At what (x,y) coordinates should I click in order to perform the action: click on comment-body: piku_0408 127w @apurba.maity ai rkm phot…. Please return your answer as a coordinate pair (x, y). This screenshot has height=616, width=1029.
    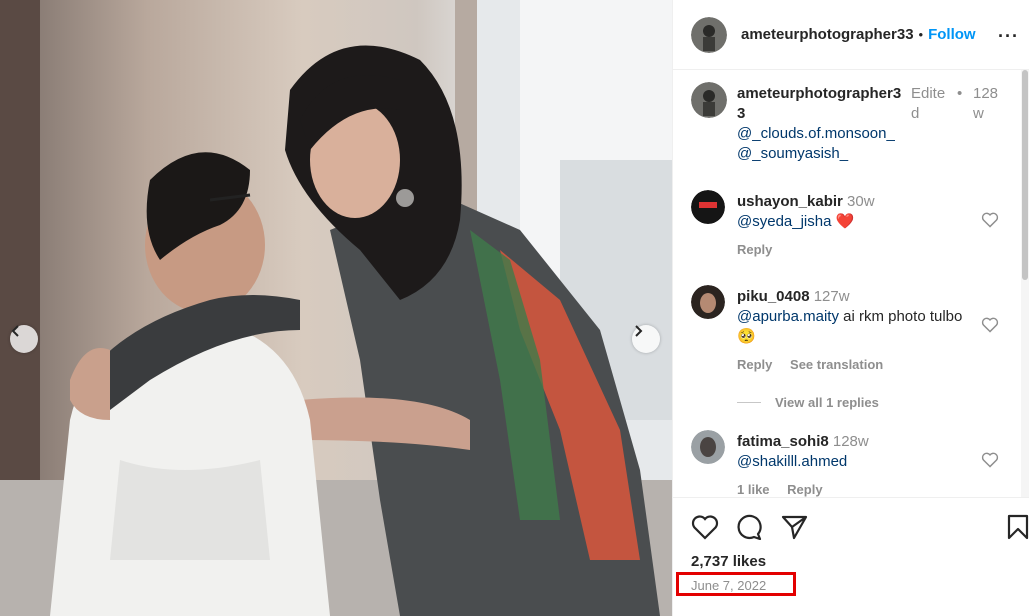
    Looking at the image, I should click on (866, 317).